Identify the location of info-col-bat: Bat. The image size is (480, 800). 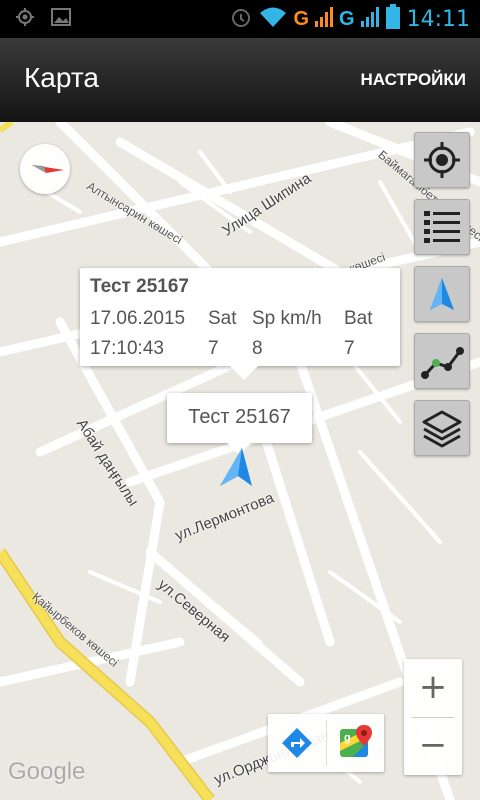
(358, 318).